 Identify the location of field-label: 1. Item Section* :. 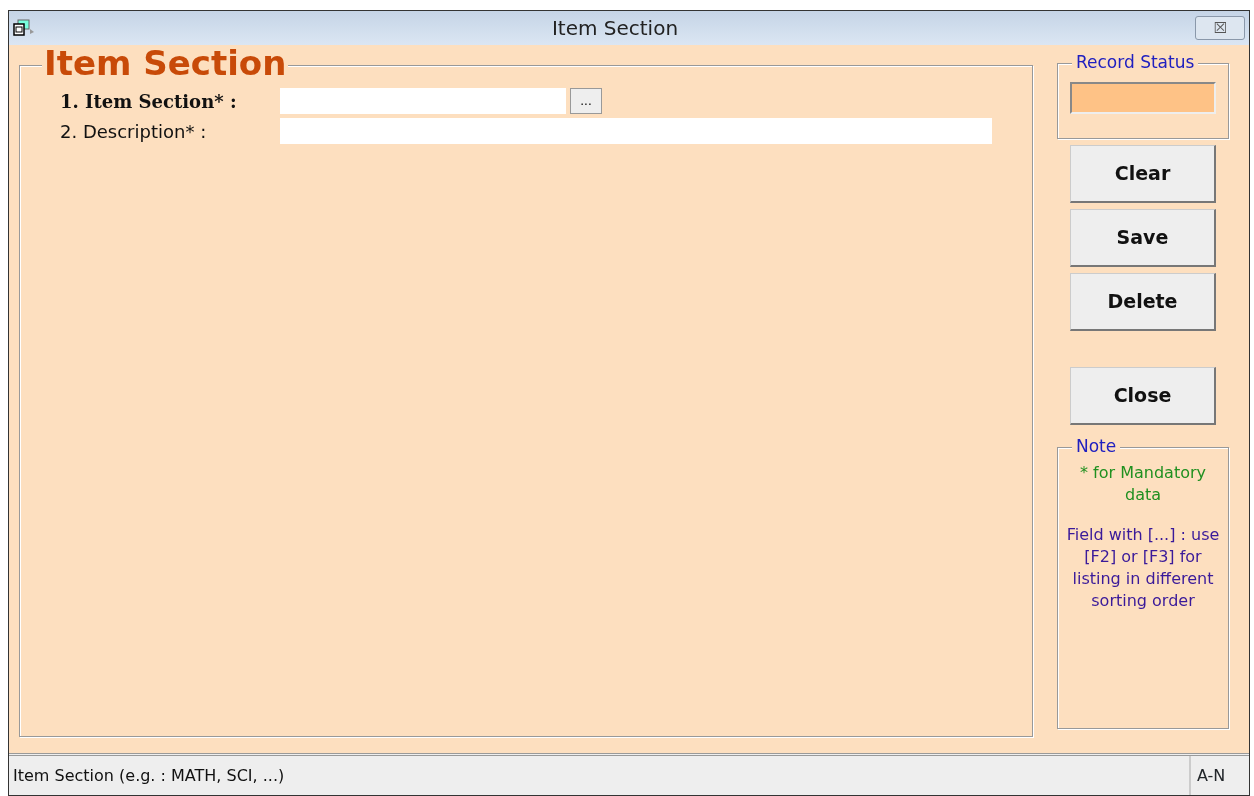
(149, 101).